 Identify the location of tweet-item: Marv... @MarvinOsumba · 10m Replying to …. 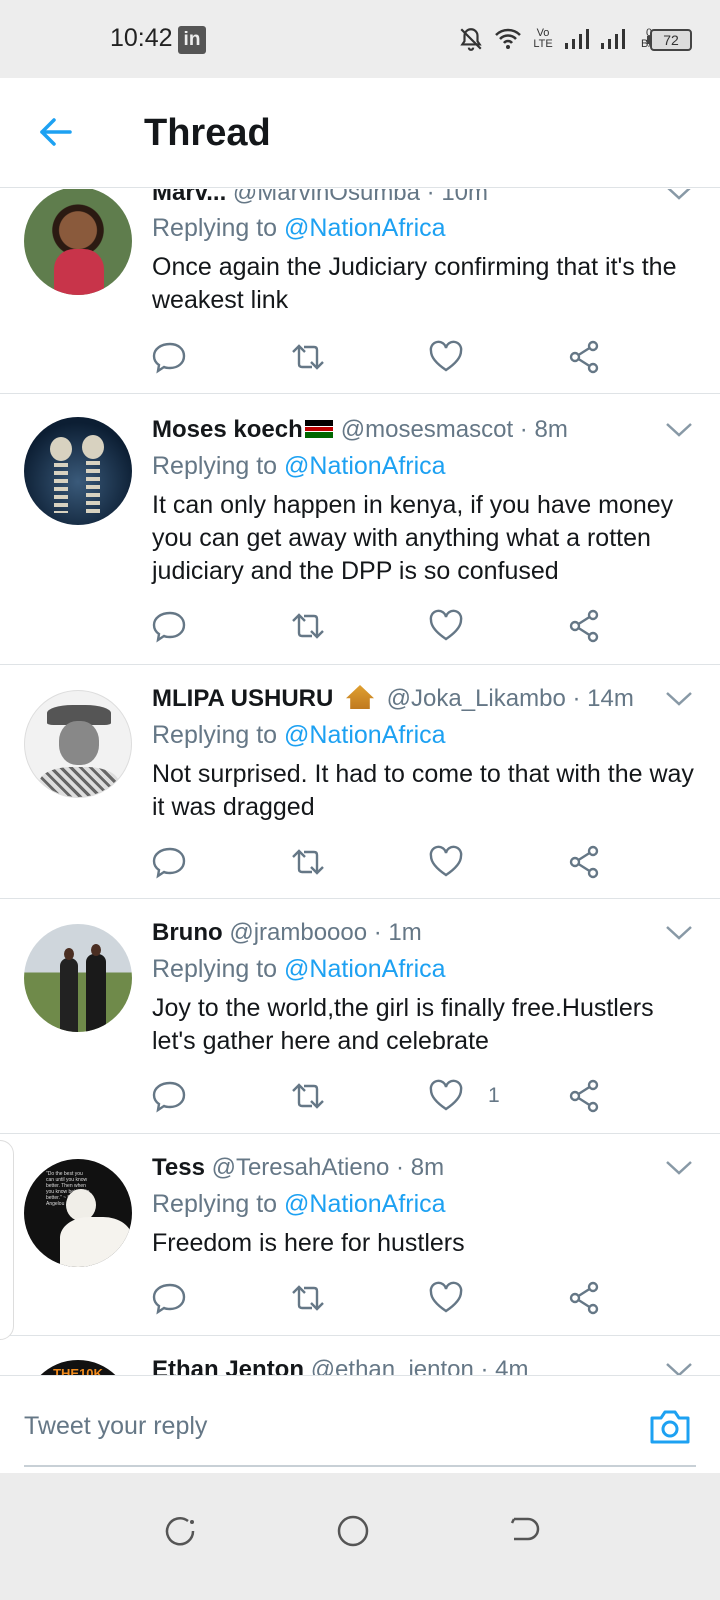
(360, 291).